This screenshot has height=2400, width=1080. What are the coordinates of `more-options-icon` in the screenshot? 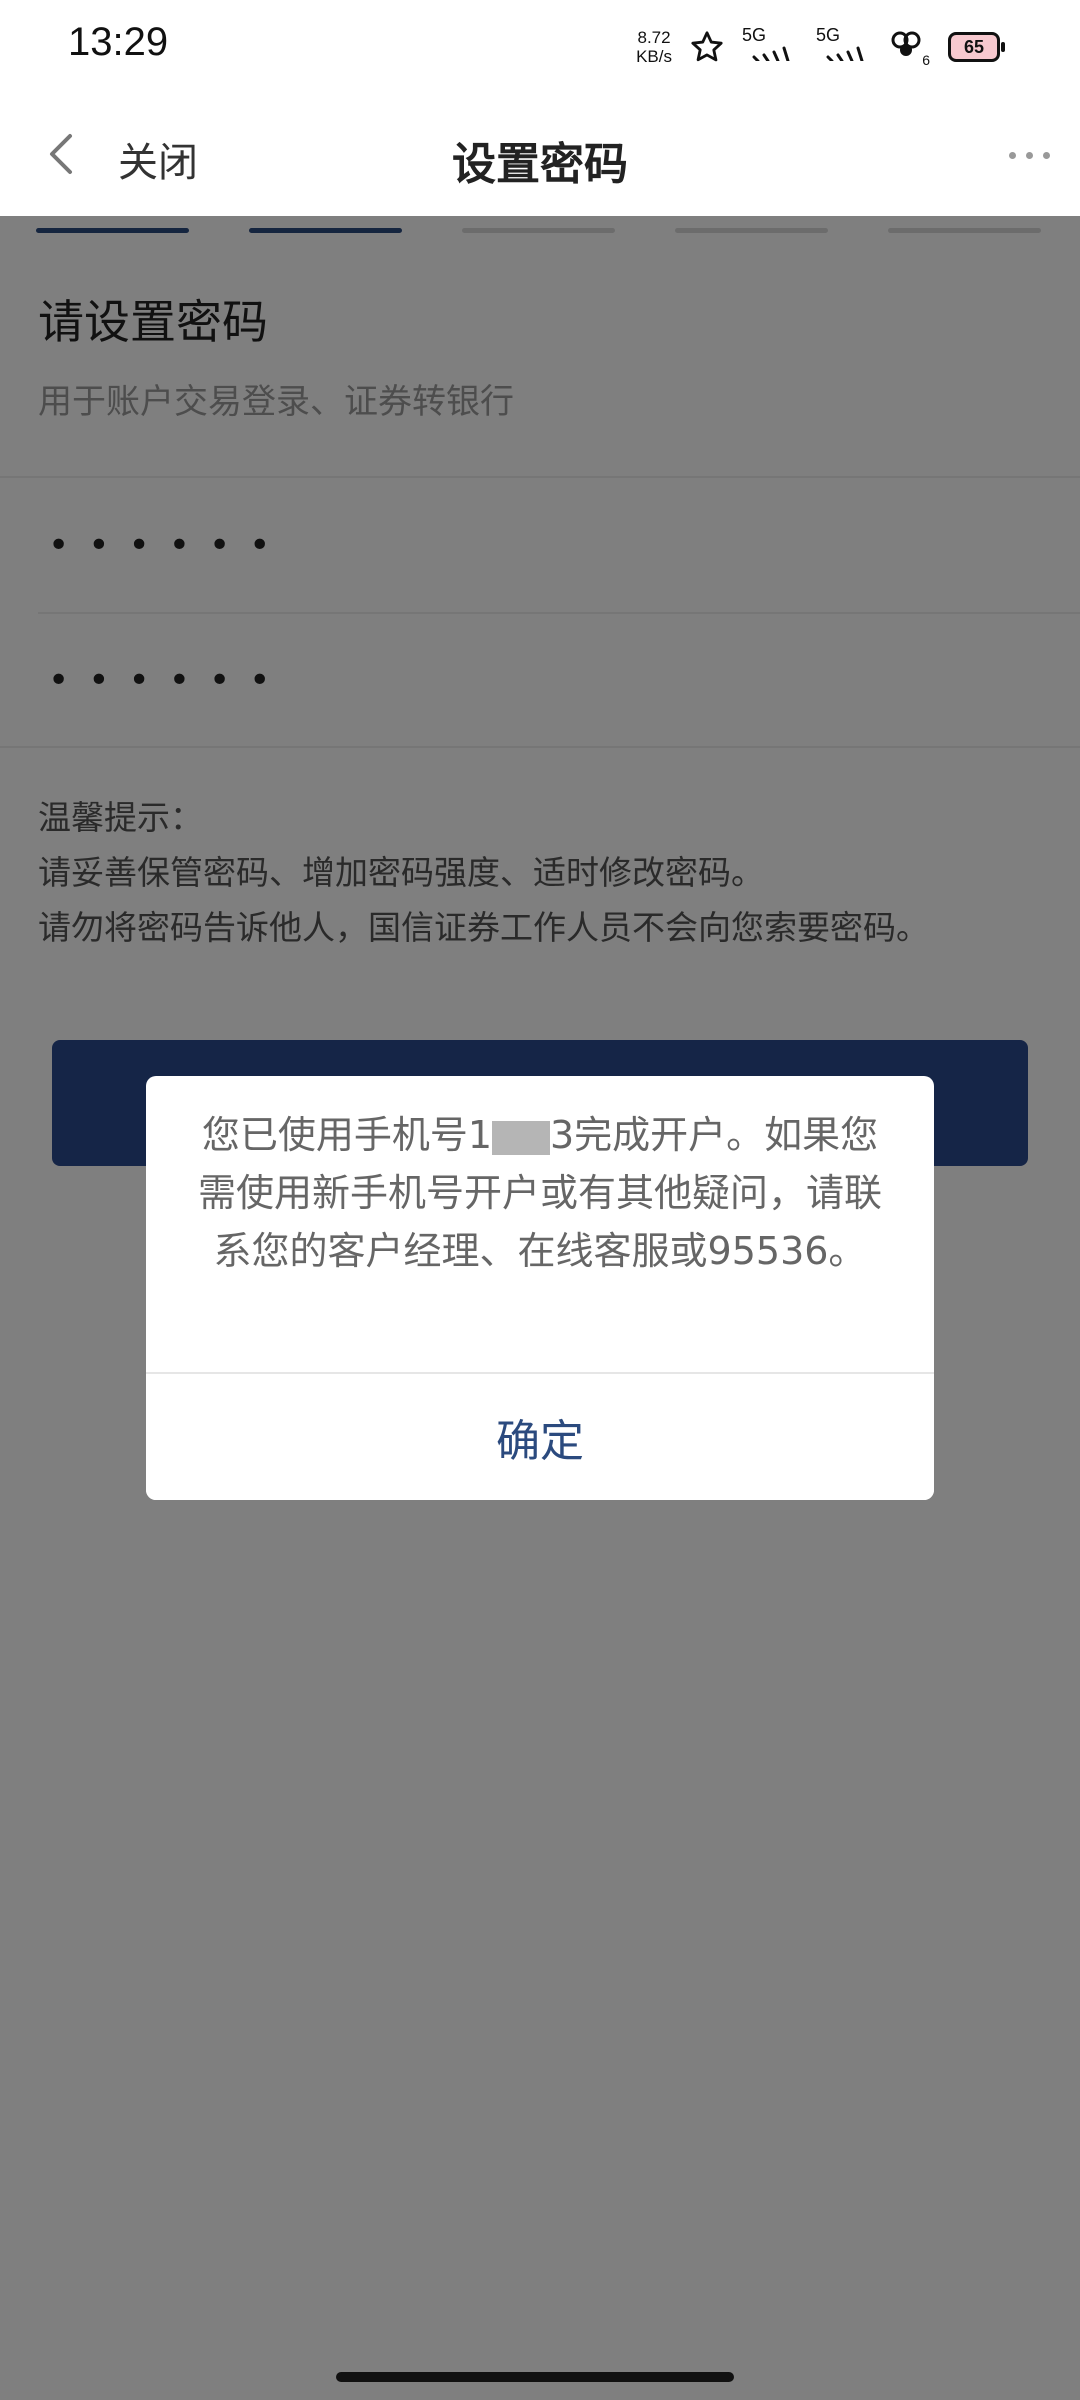 It's located at (1029, 155).